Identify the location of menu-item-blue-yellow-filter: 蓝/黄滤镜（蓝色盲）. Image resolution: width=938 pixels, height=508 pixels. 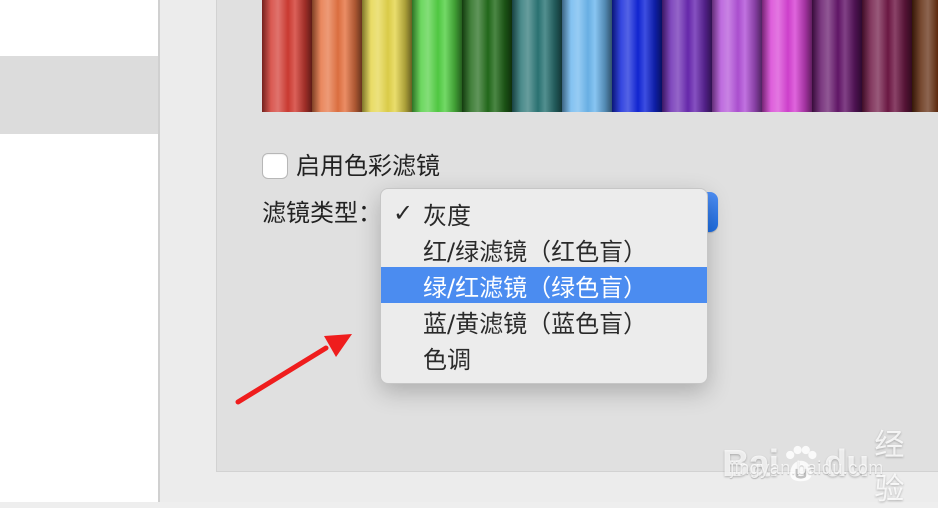
(544, 321).